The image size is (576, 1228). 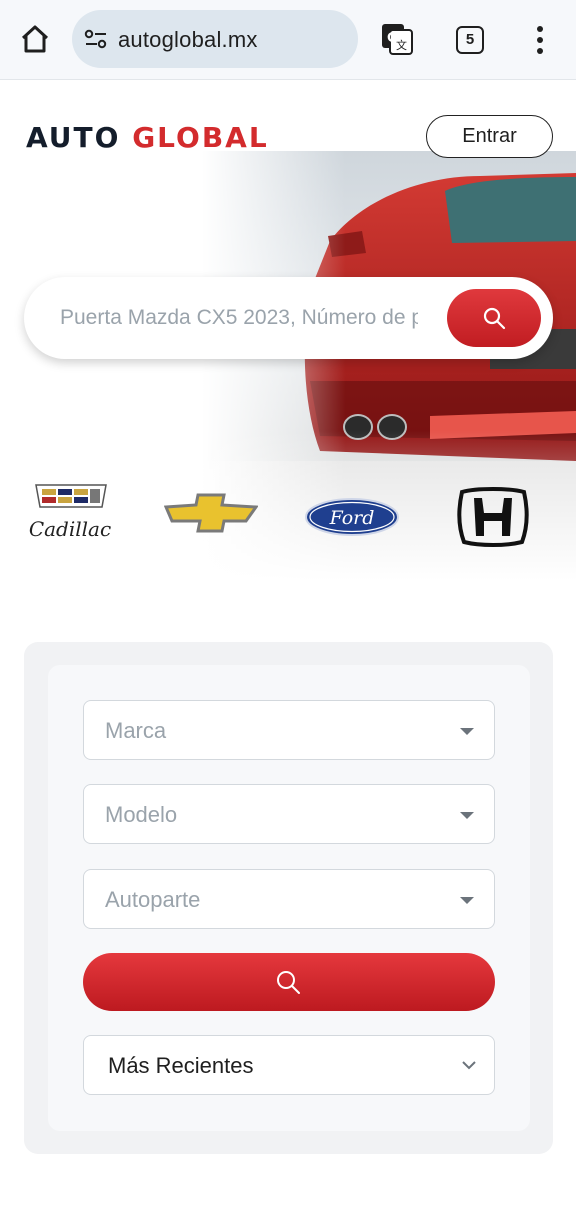 I want to click on part-select: Autoparte, so click(x=289, y=899).